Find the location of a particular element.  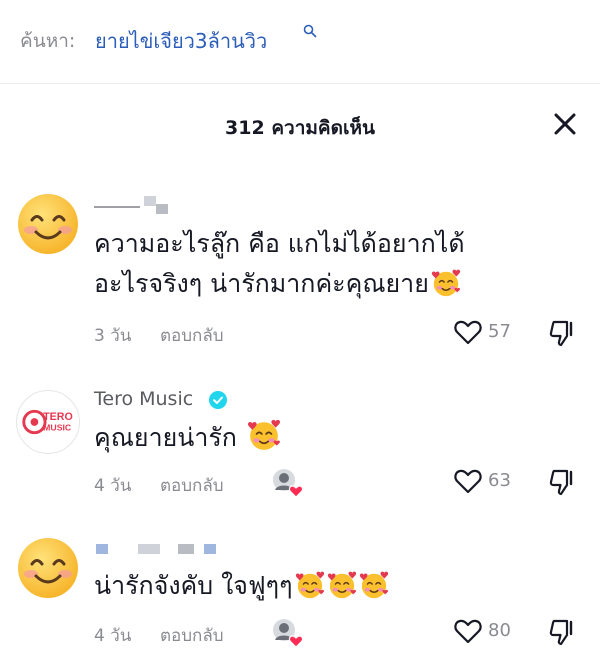

comments-header: 312 ความคิดเห็น is located at coordinates (300, 126).